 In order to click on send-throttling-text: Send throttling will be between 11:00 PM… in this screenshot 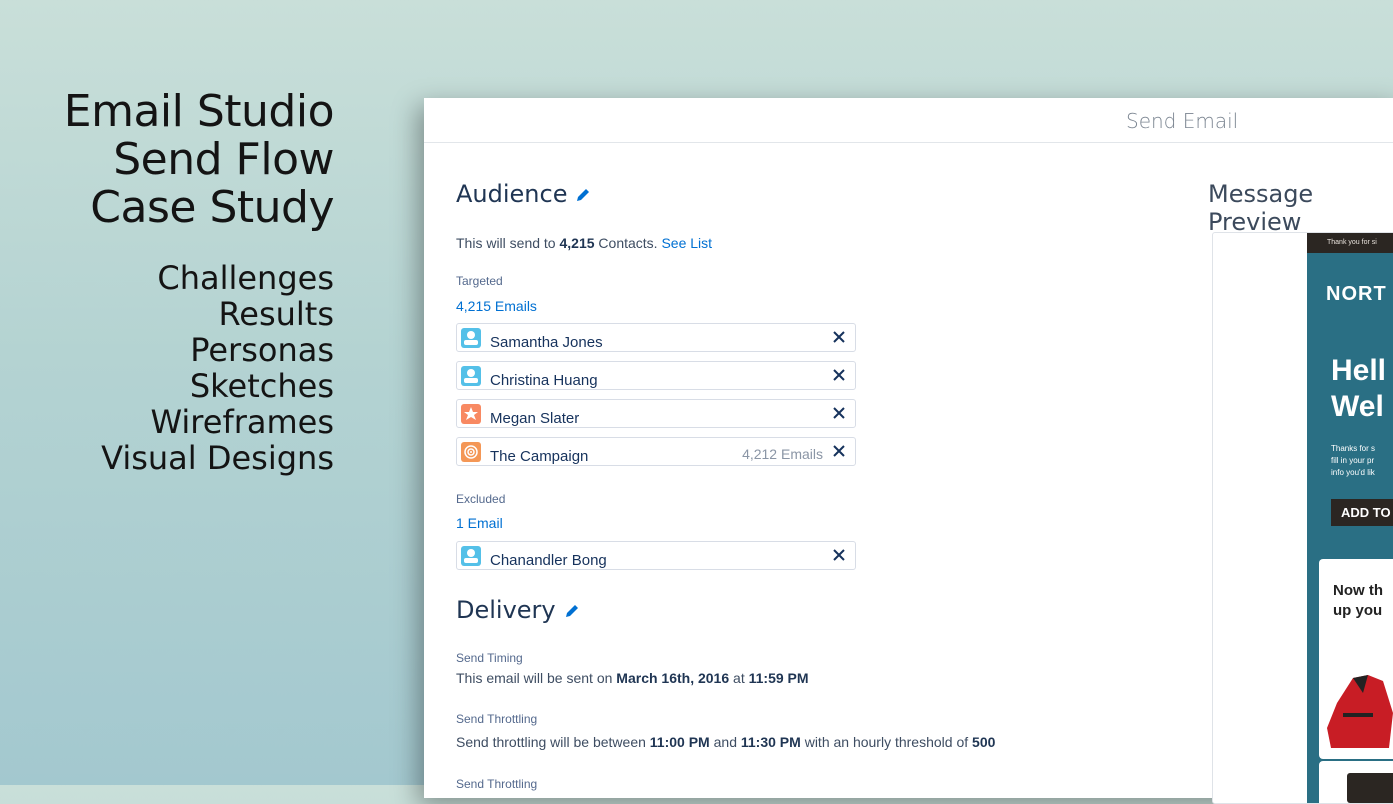, I will do `click(725, 742)`.